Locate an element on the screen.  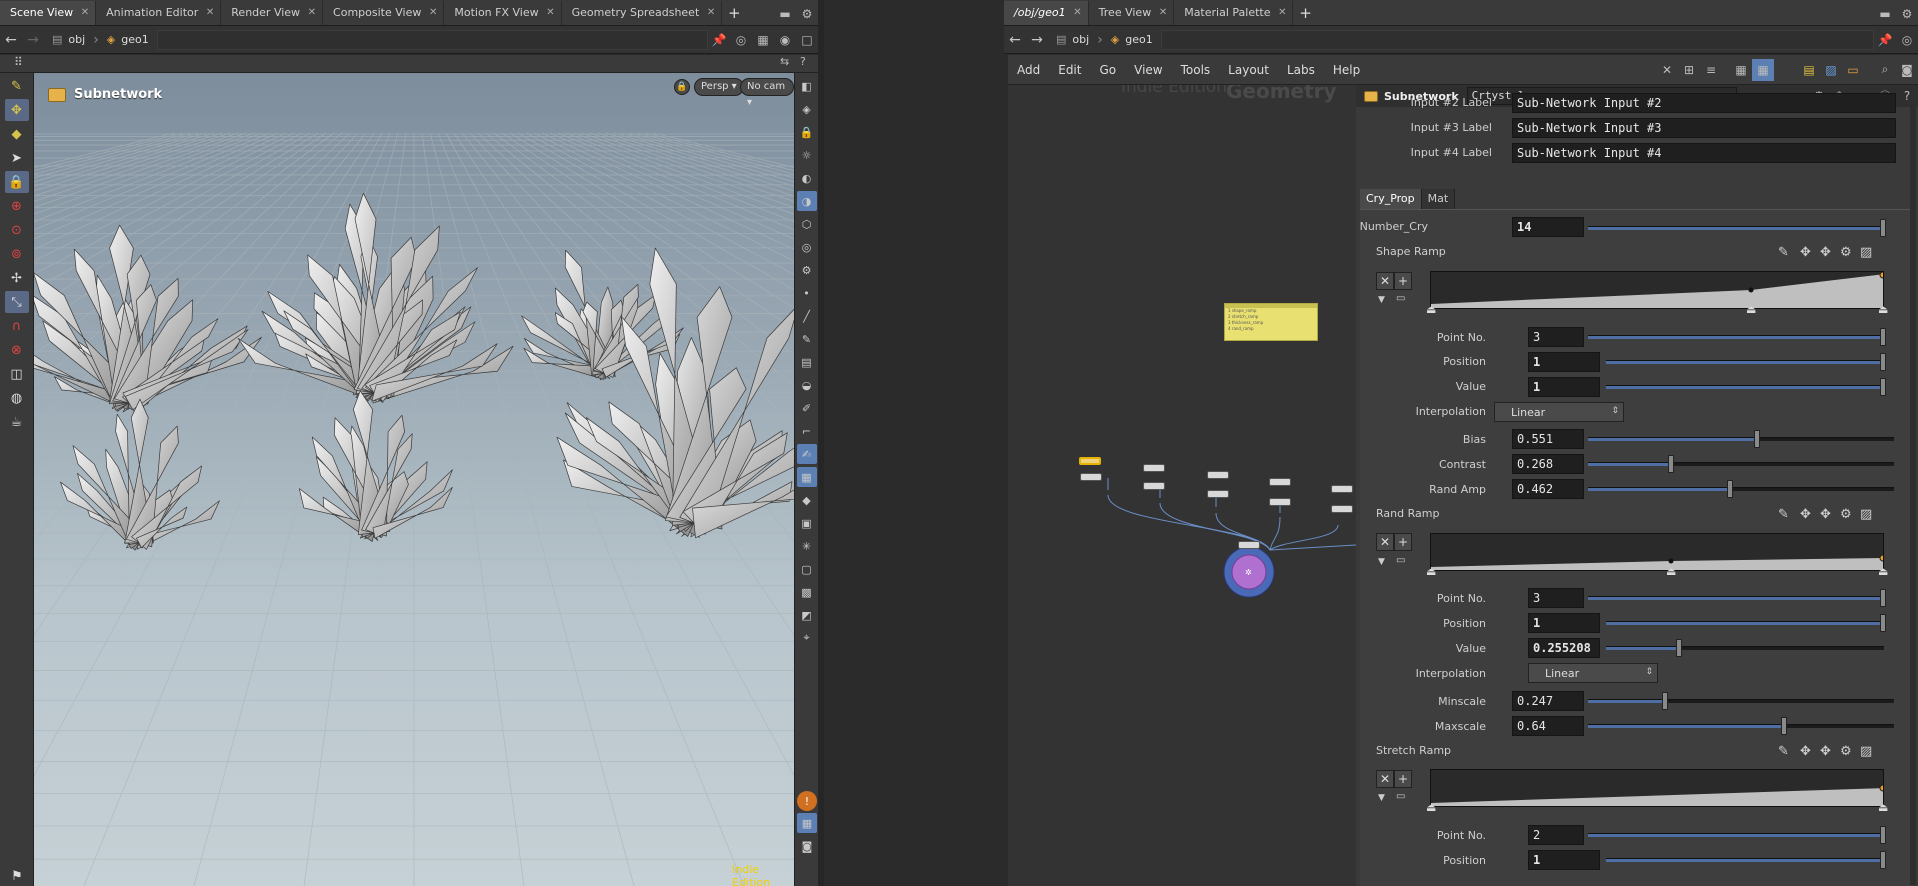
snap-grid-icon: ⊗ is located at coordinates (17, 350).